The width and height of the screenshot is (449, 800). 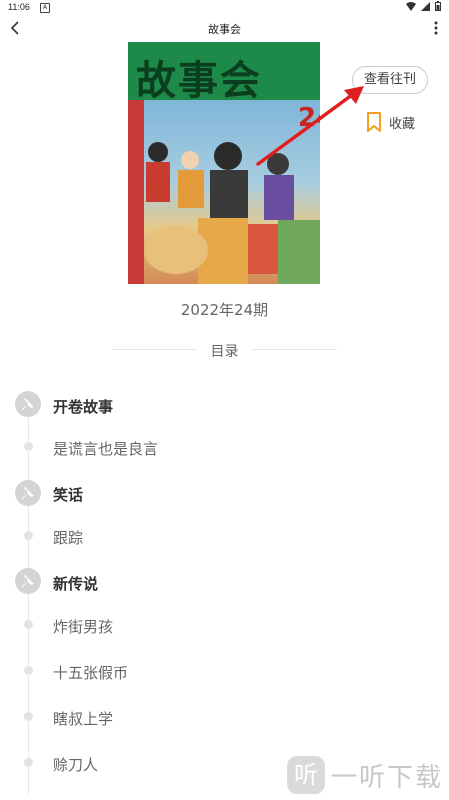 What do you see at coordinates (28, 599) in the screenshot?
I see `timeline-line` at bounding box center [28, 599].